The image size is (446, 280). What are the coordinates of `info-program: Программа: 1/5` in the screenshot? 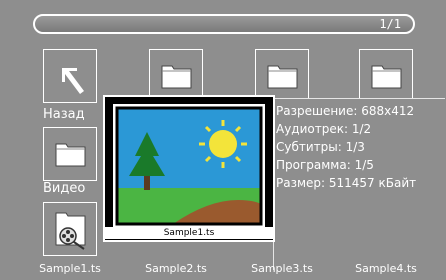 It's located at (325, 165).